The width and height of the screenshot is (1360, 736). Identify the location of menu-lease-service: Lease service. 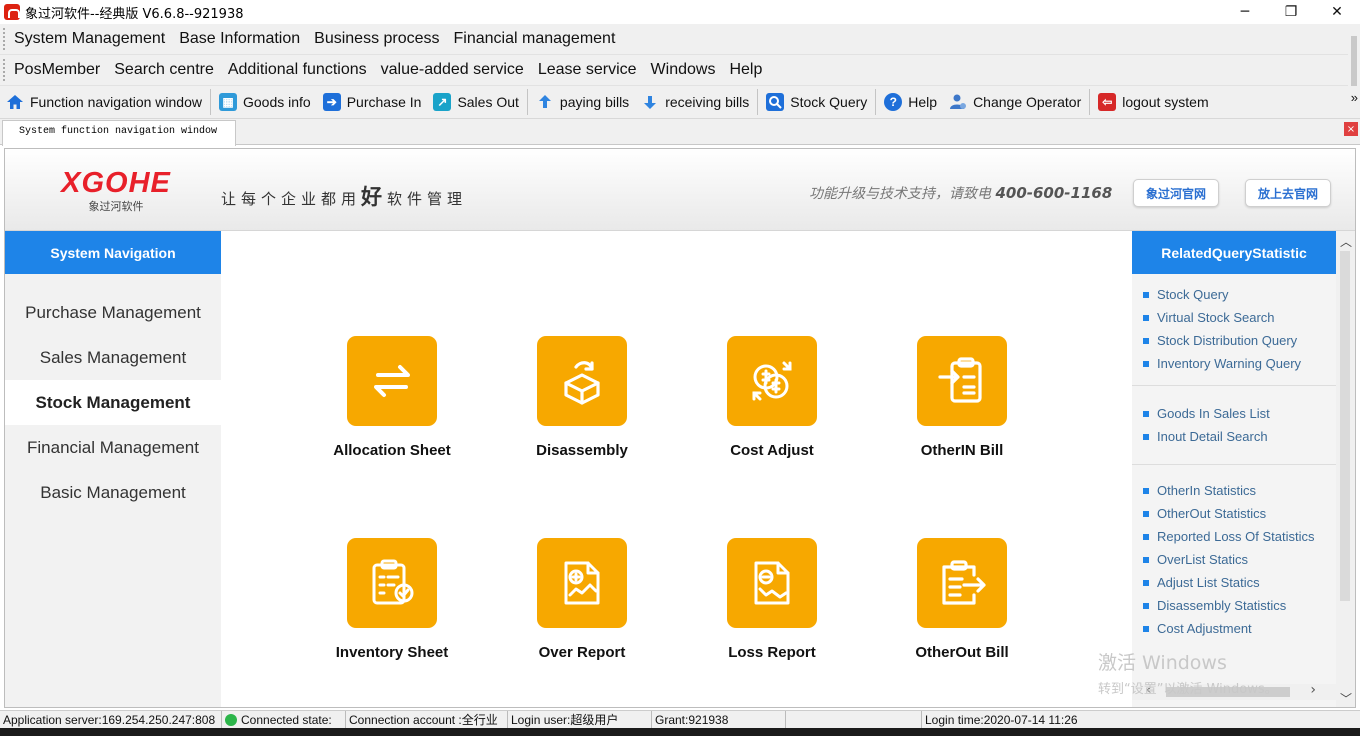
(587, 70).